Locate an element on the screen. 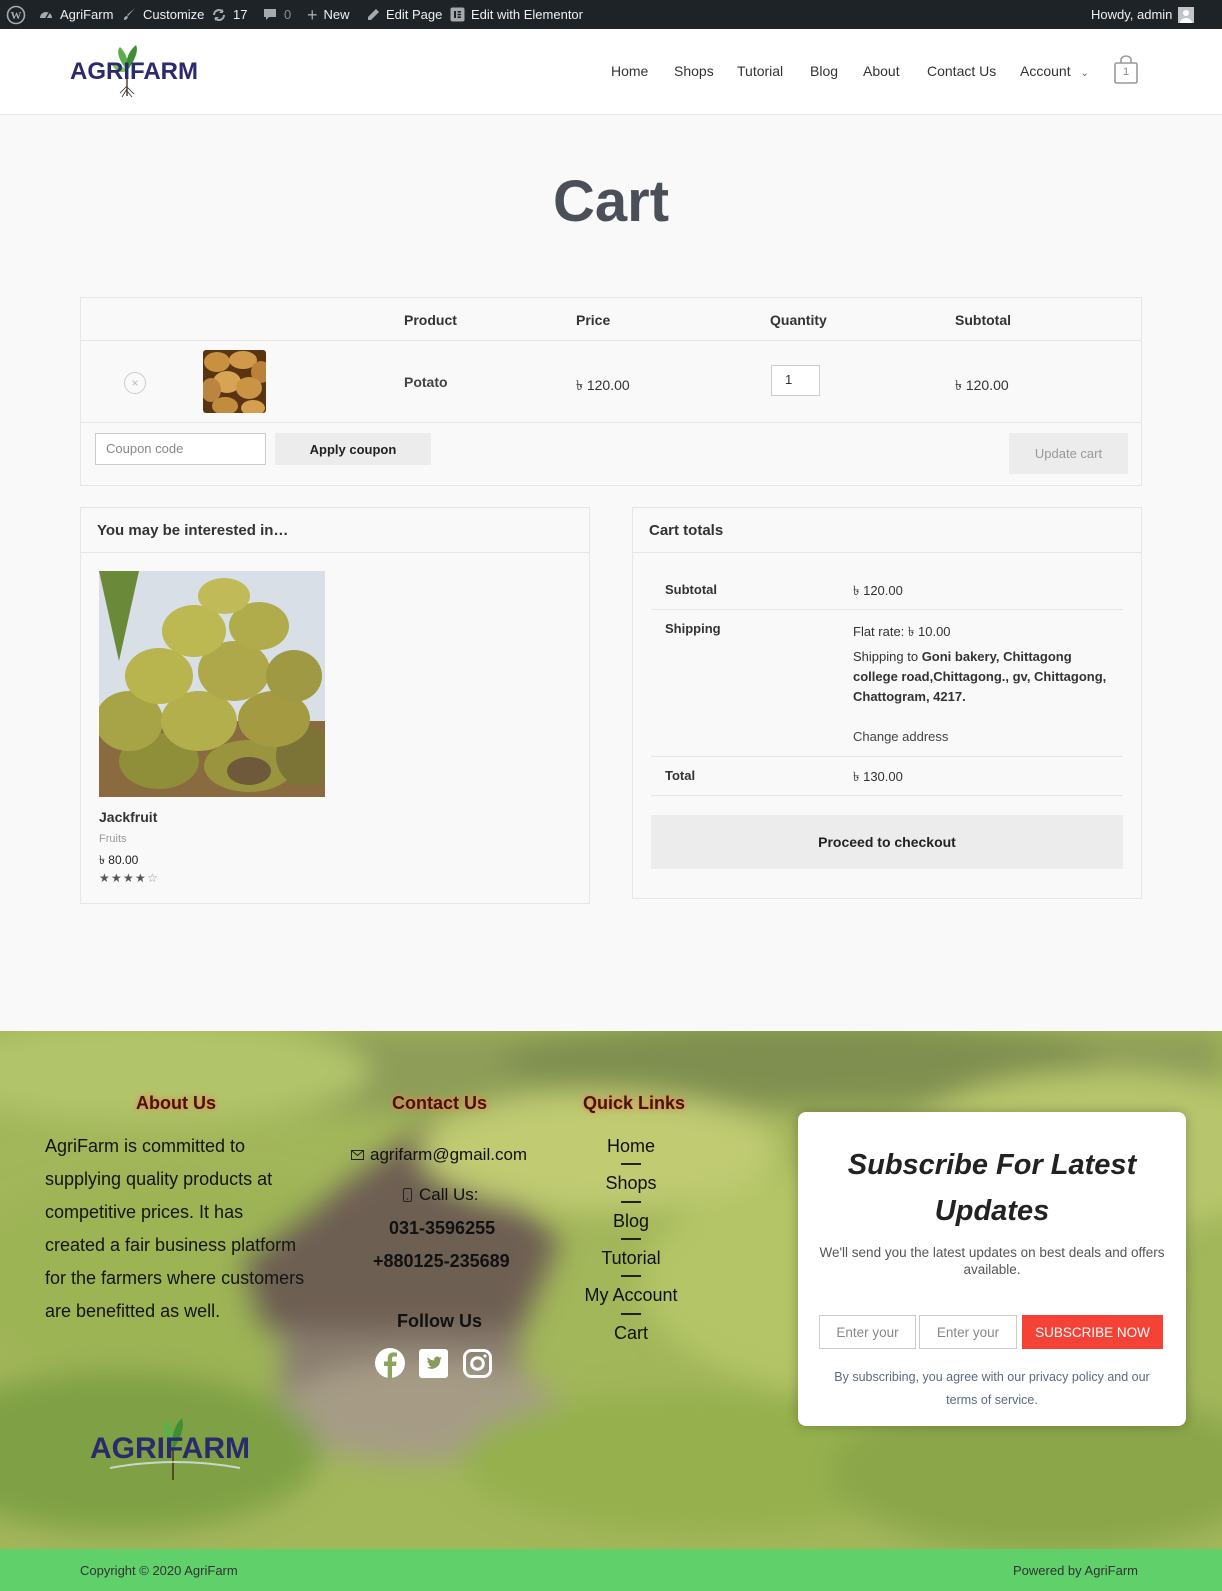 The width and height of the screenshot is (1222, 1591). admin-updates-link: 17 is located at coordinates (229, 14).